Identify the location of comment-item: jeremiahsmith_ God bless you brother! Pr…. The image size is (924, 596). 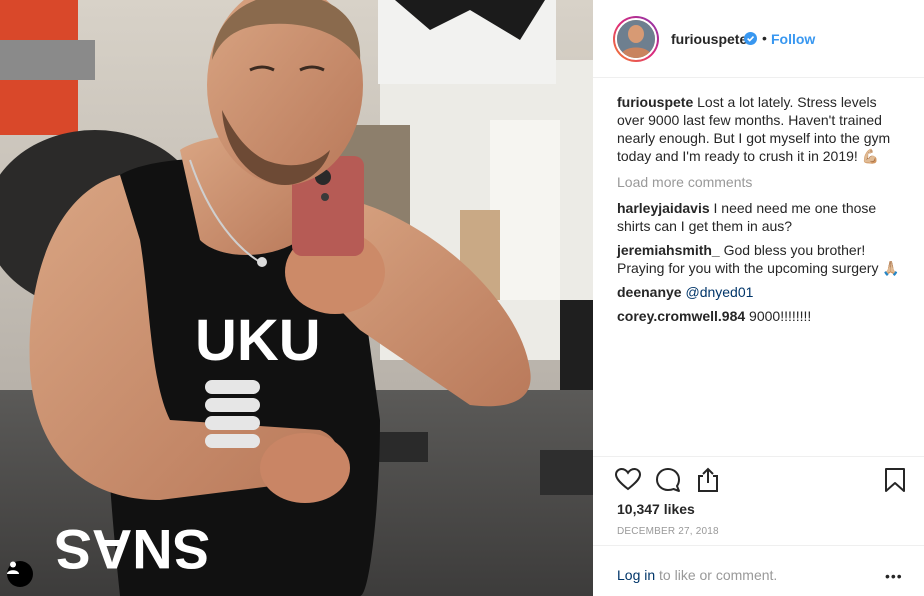
(762, 259).